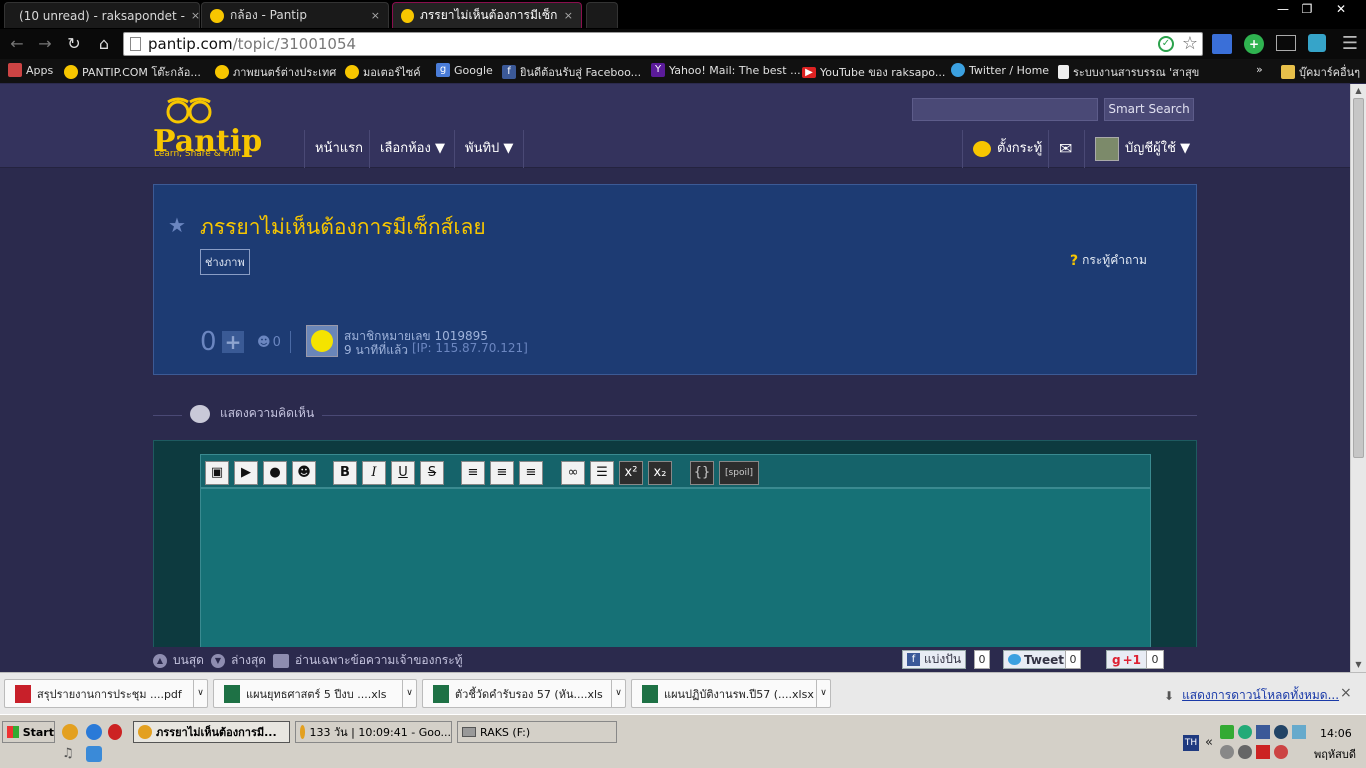 The image size is (1366, 768). What do you see at coordinates (1128, 72) in the screenshot?
I see `bookmark-saraban: ระบบงานสารบรรณ 'สาสุข` at bounding box center [1128, 72].